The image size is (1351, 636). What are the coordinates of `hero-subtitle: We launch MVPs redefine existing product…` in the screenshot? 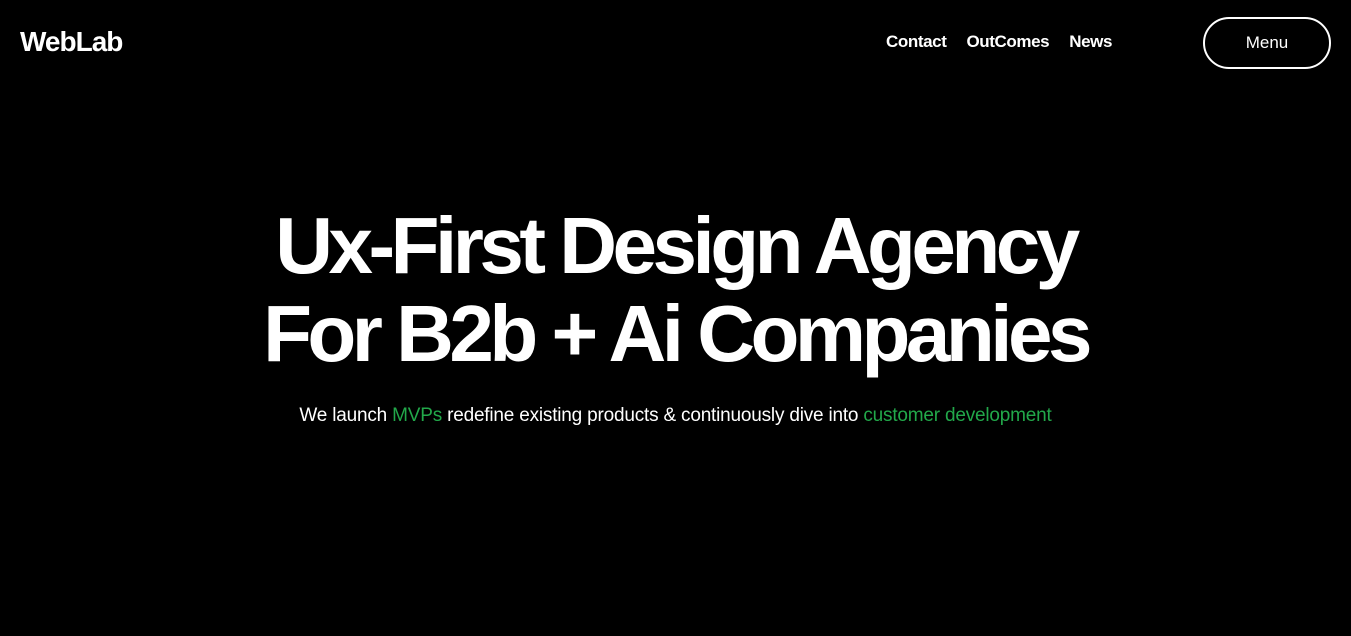 It's located at (675, 416).